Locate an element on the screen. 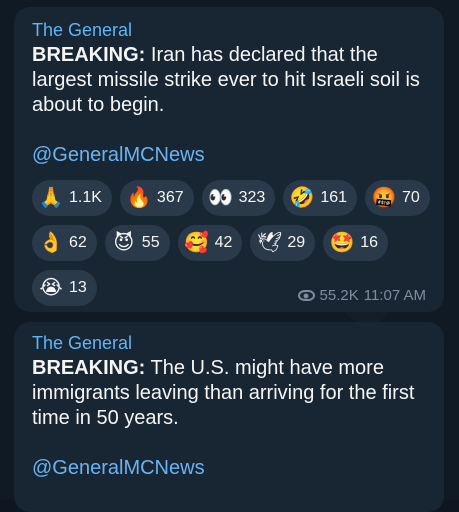 The image size is (459, 512). dove-icon: 🕊 is located at coordinates (269, 243).